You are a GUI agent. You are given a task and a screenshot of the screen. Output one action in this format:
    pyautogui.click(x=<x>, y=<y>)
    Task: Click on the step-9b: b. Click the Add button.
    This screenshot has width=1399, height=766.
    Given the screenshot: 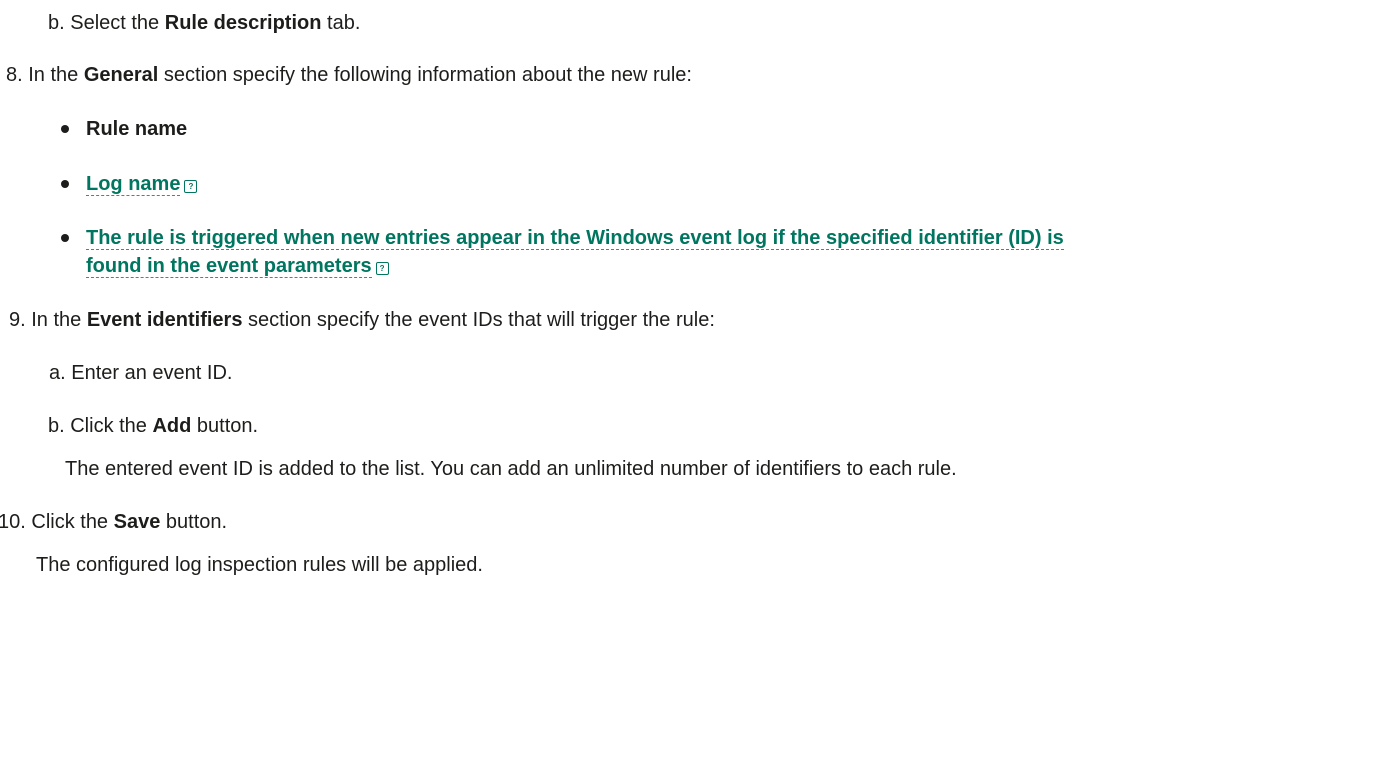 What is the action you would take?
    pyautogui.click(x=153, y=426)
    